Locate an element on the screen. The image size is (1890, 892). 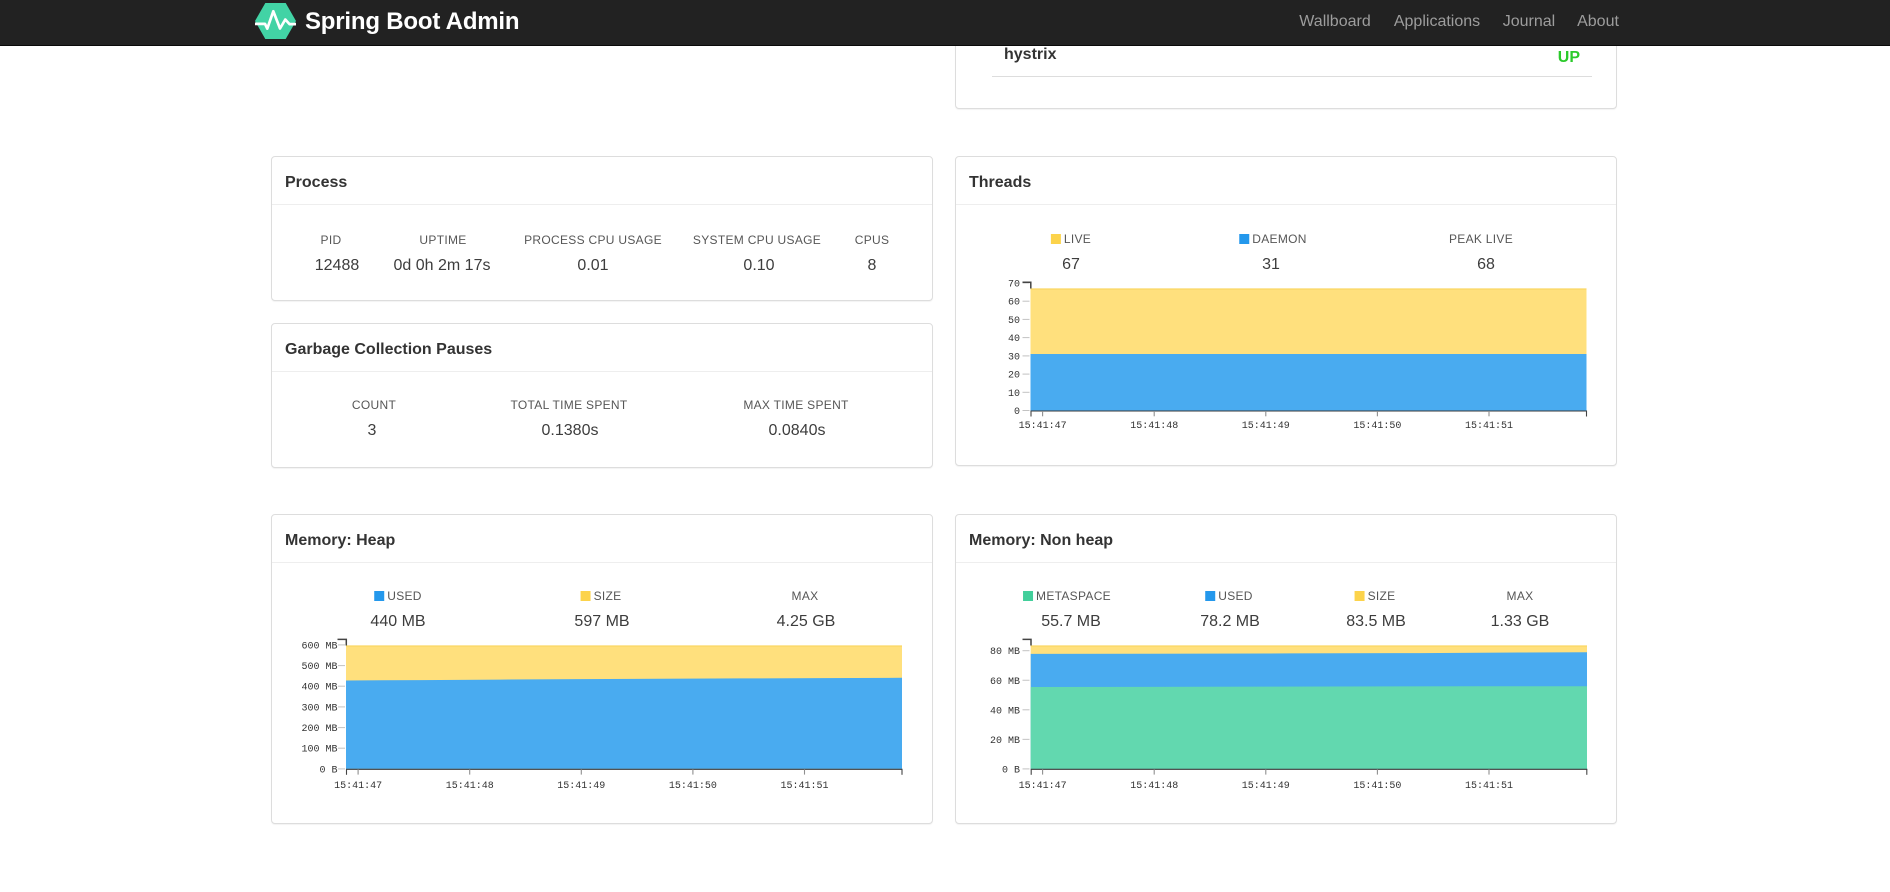
svg-text: 60 is located at coordinates (1014, 303).